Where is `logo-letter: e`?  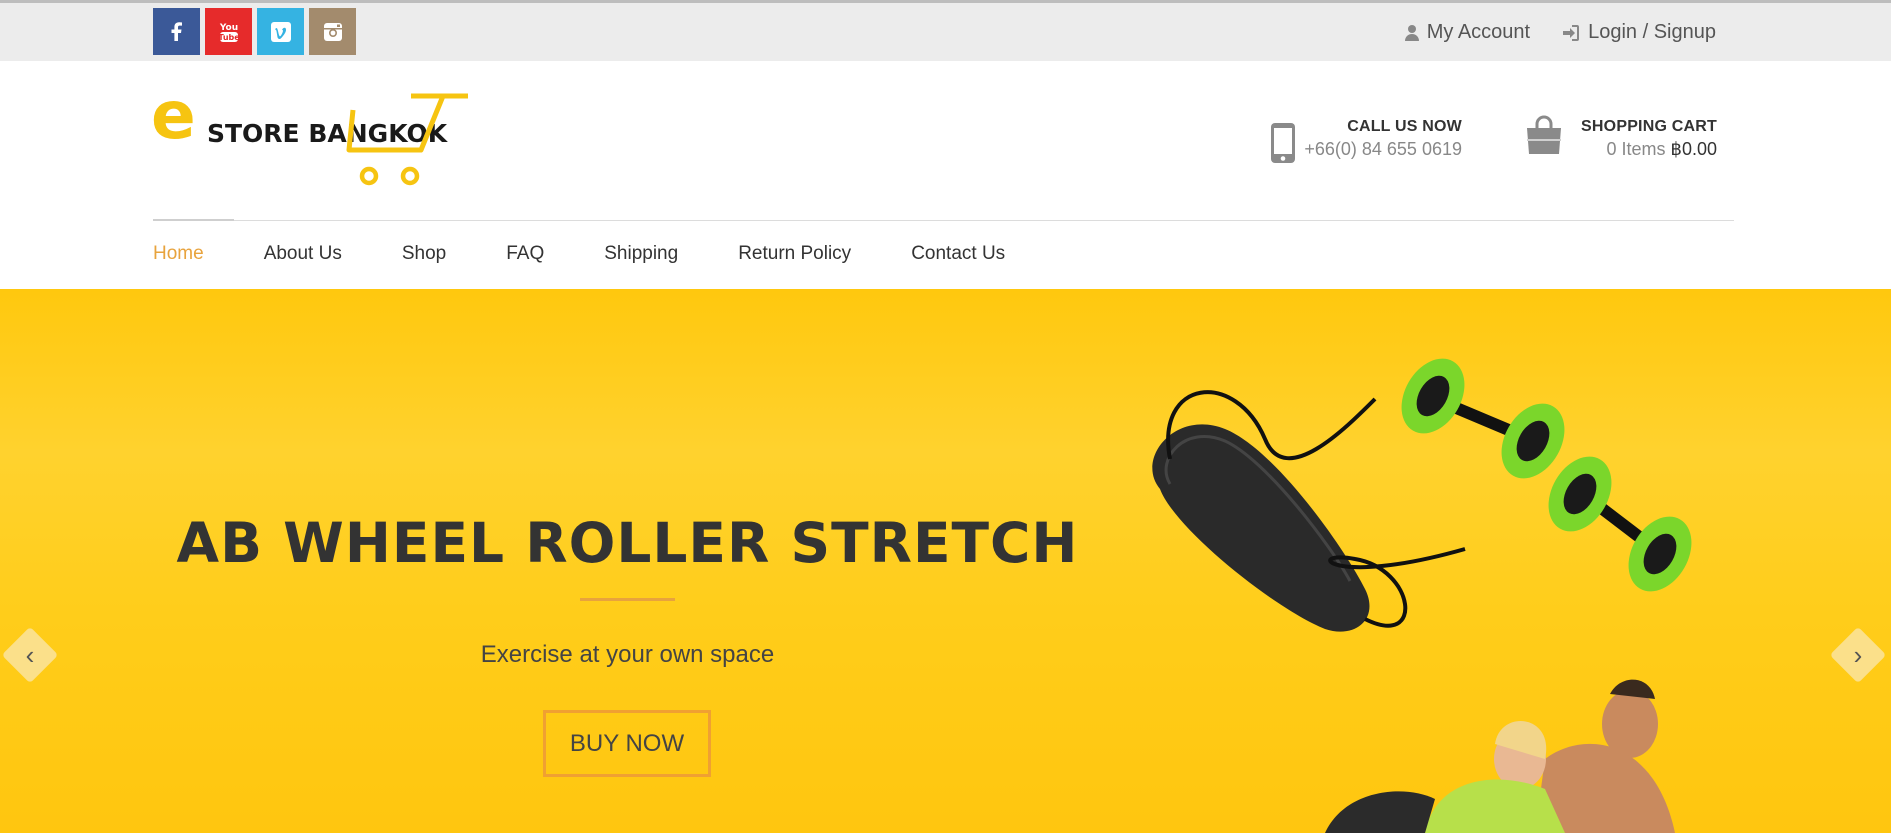
logo-letter: e is located at coordinates (174, 122).